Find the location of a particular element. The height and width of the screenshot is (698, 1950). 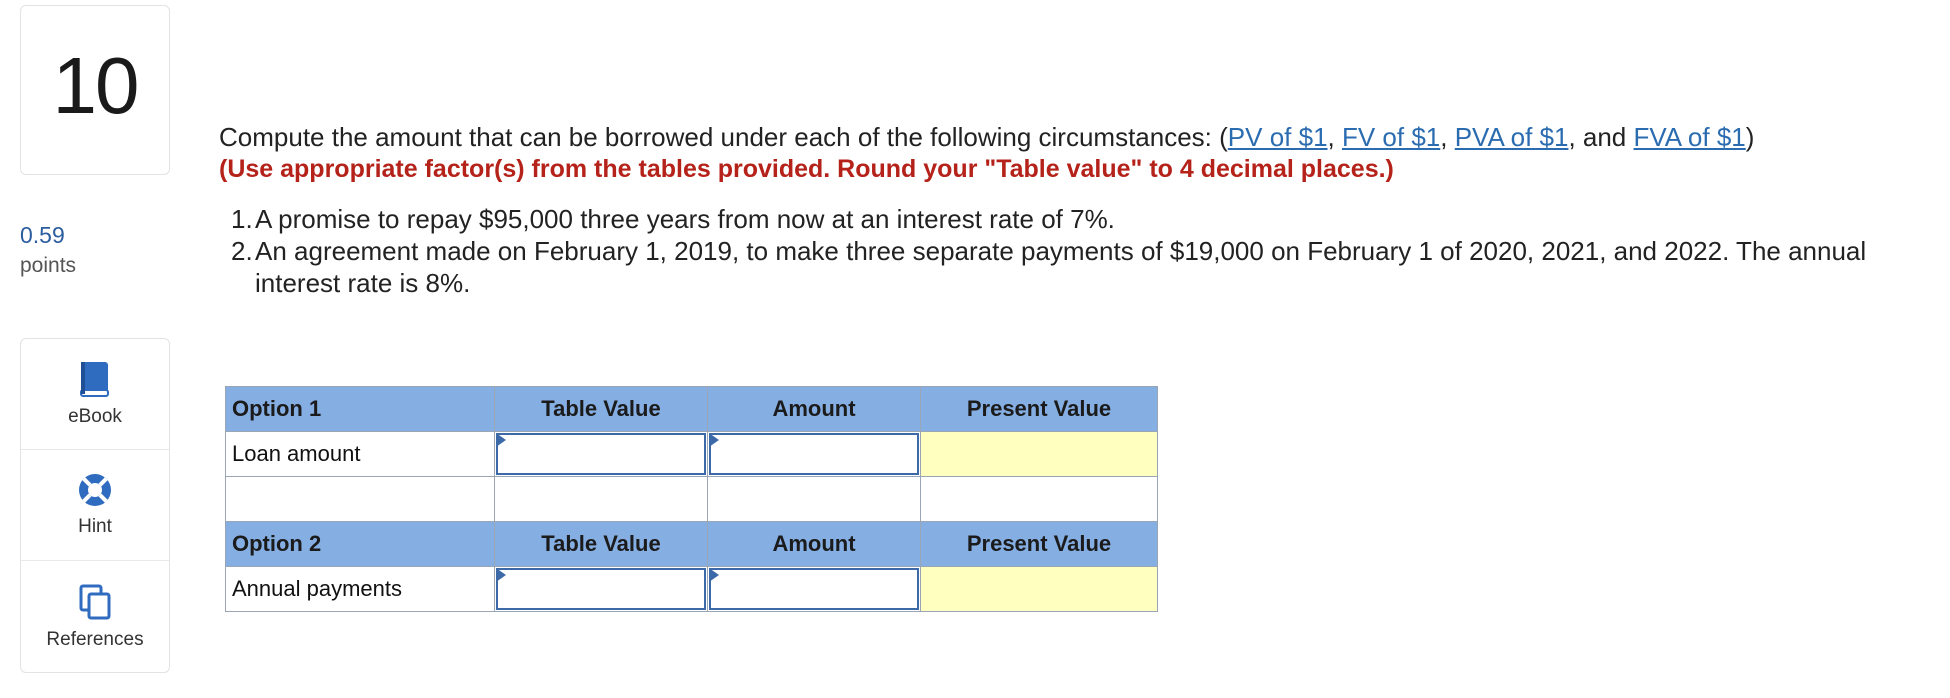

question-number: 10 is located at coordinates (96, 85).